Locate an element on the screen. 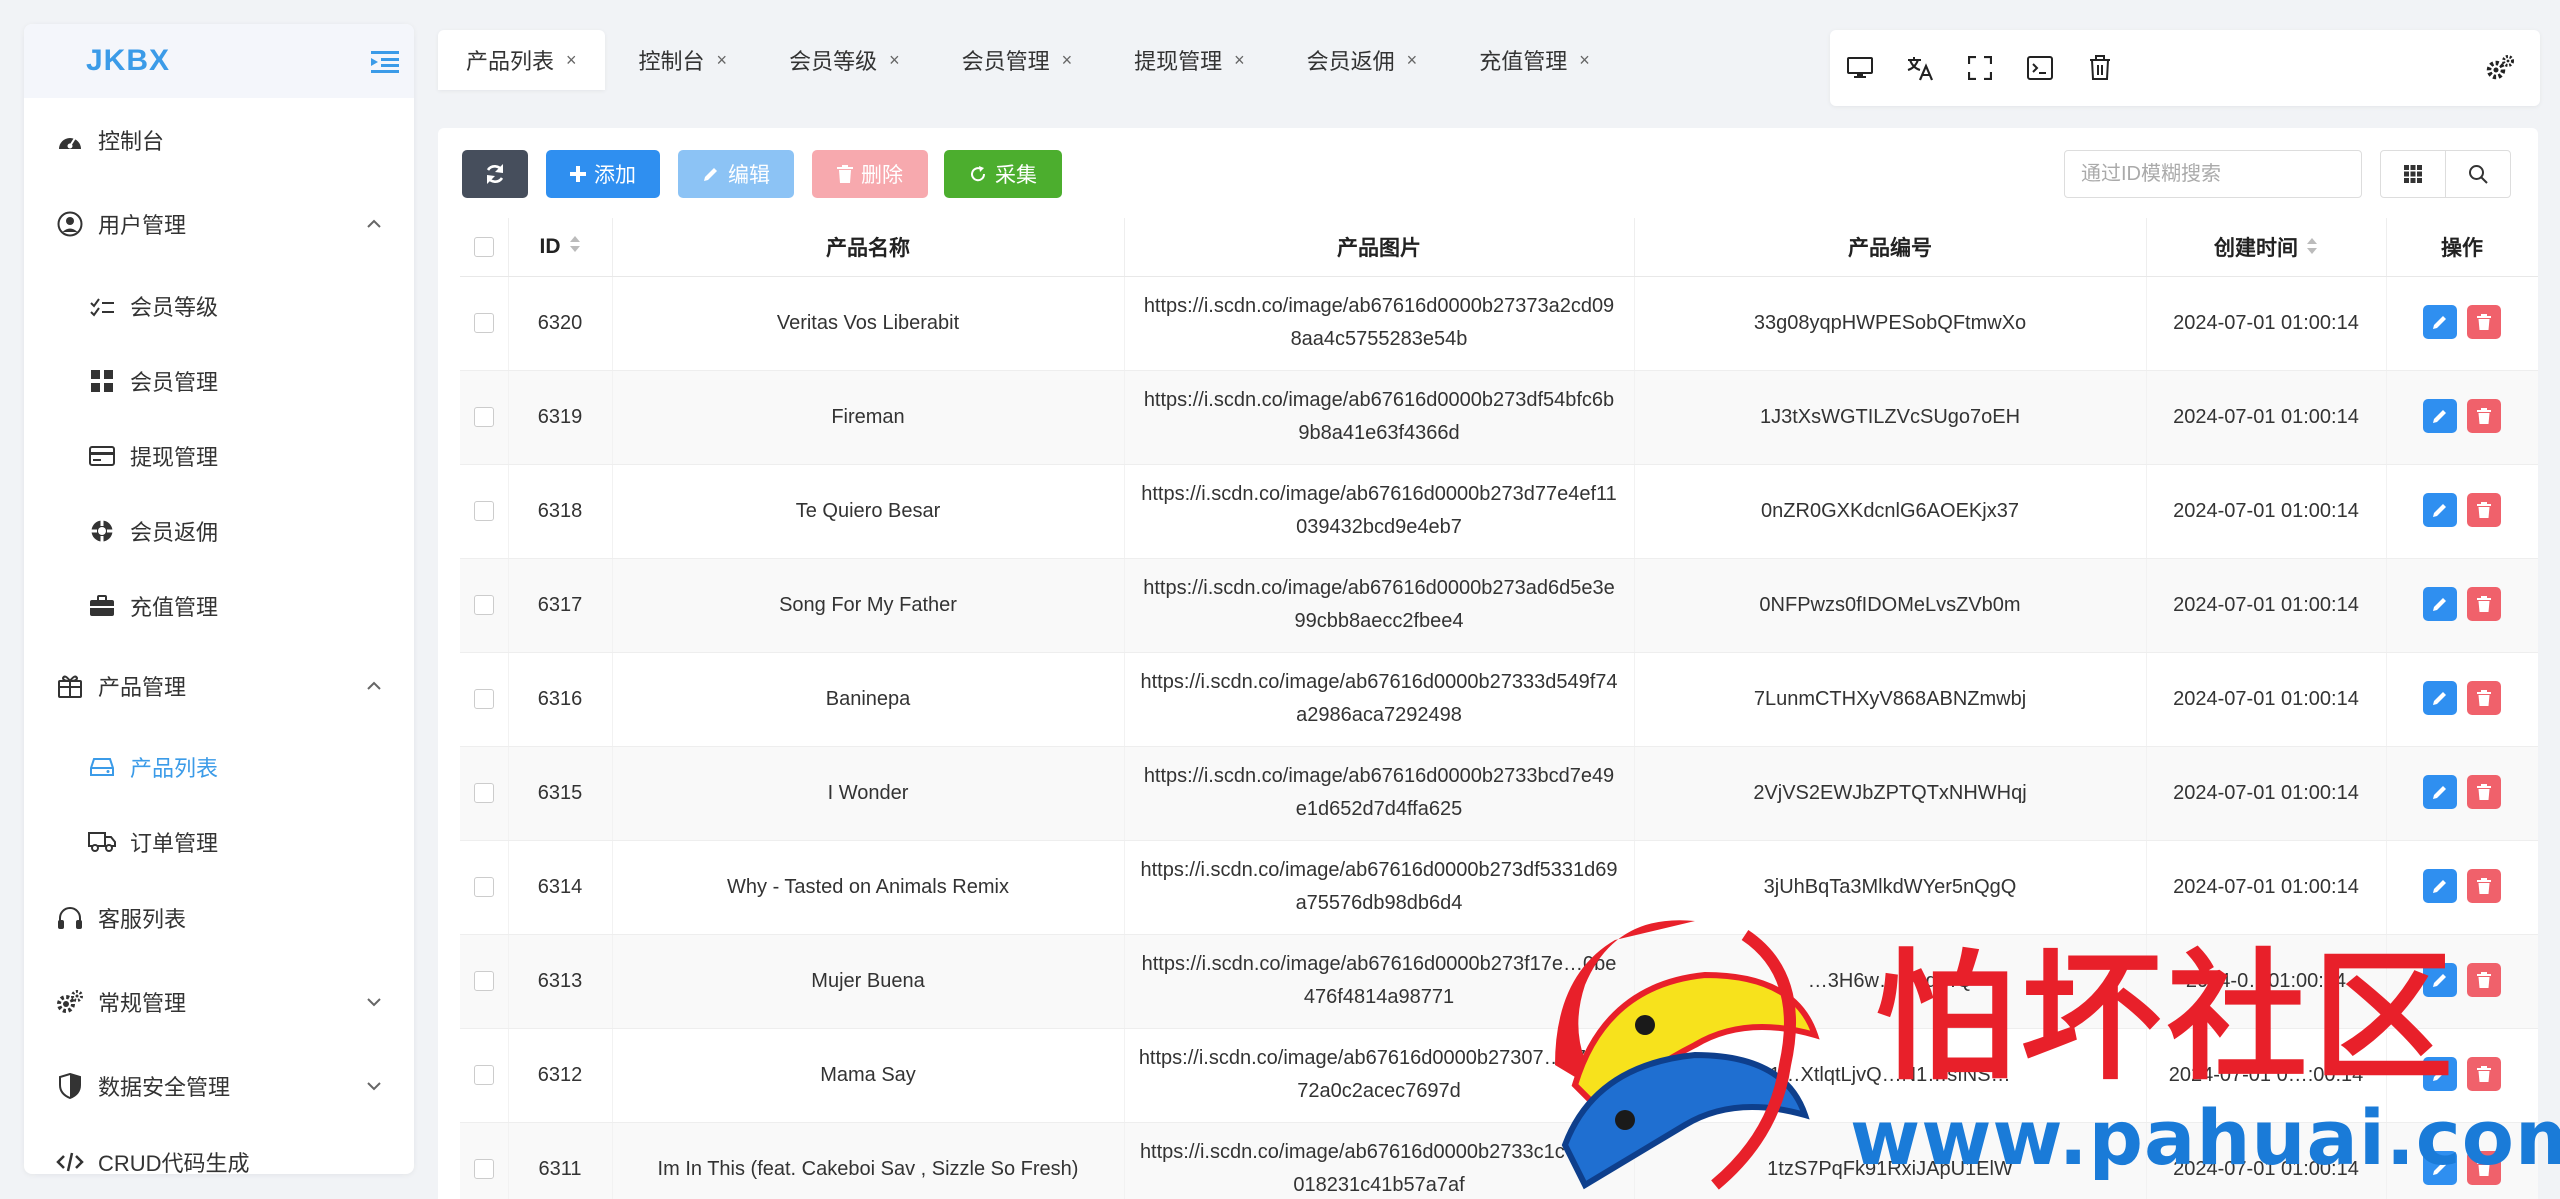 Image resolution: width=2560 pixels, height=1199 pixels. tab-member-level: 会员等级 × is located at coordinates (844, 60).